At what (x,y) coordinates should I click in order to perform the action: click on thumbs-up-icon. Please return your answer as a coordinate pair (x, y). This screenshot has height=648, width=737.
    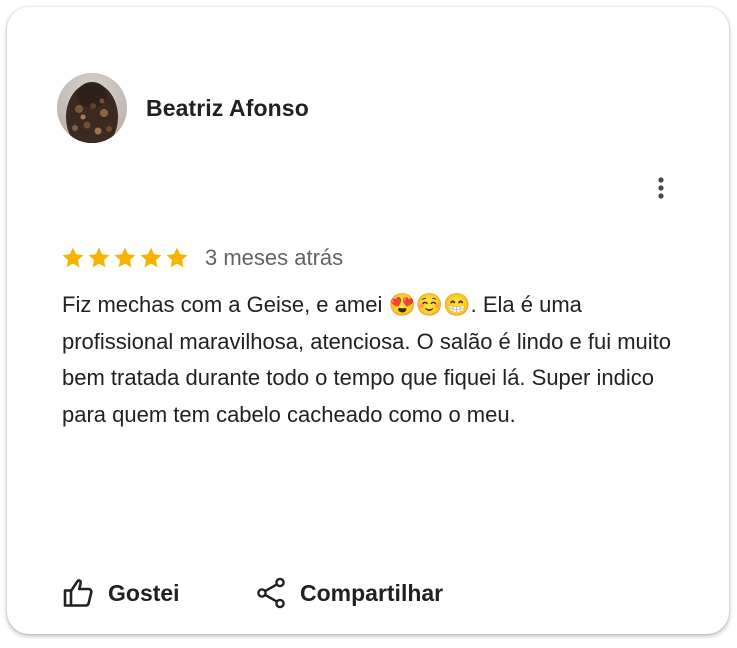
    Looking at the image, I should click on (78, 593).